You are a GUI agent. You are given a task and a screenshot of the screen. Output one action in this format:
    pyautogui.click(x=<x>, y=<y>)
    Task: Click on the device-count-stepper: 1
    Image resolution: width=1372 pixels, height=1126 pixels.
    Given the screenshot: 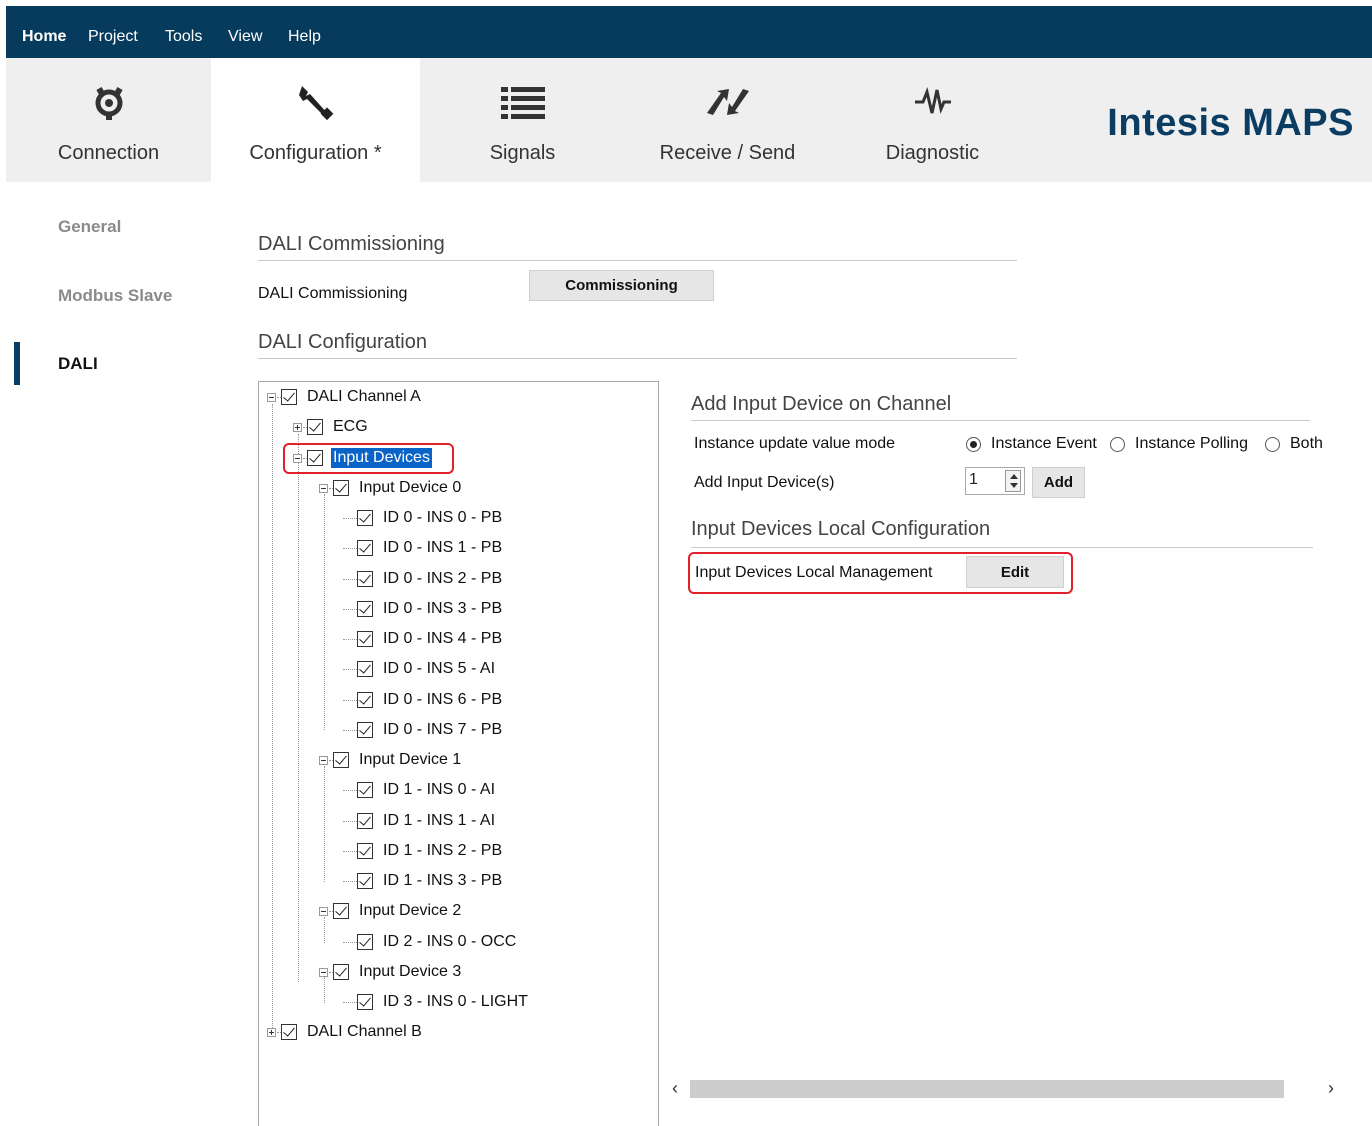 What is the action you would take?
    pyautogui.click(x=995, y=481)
    